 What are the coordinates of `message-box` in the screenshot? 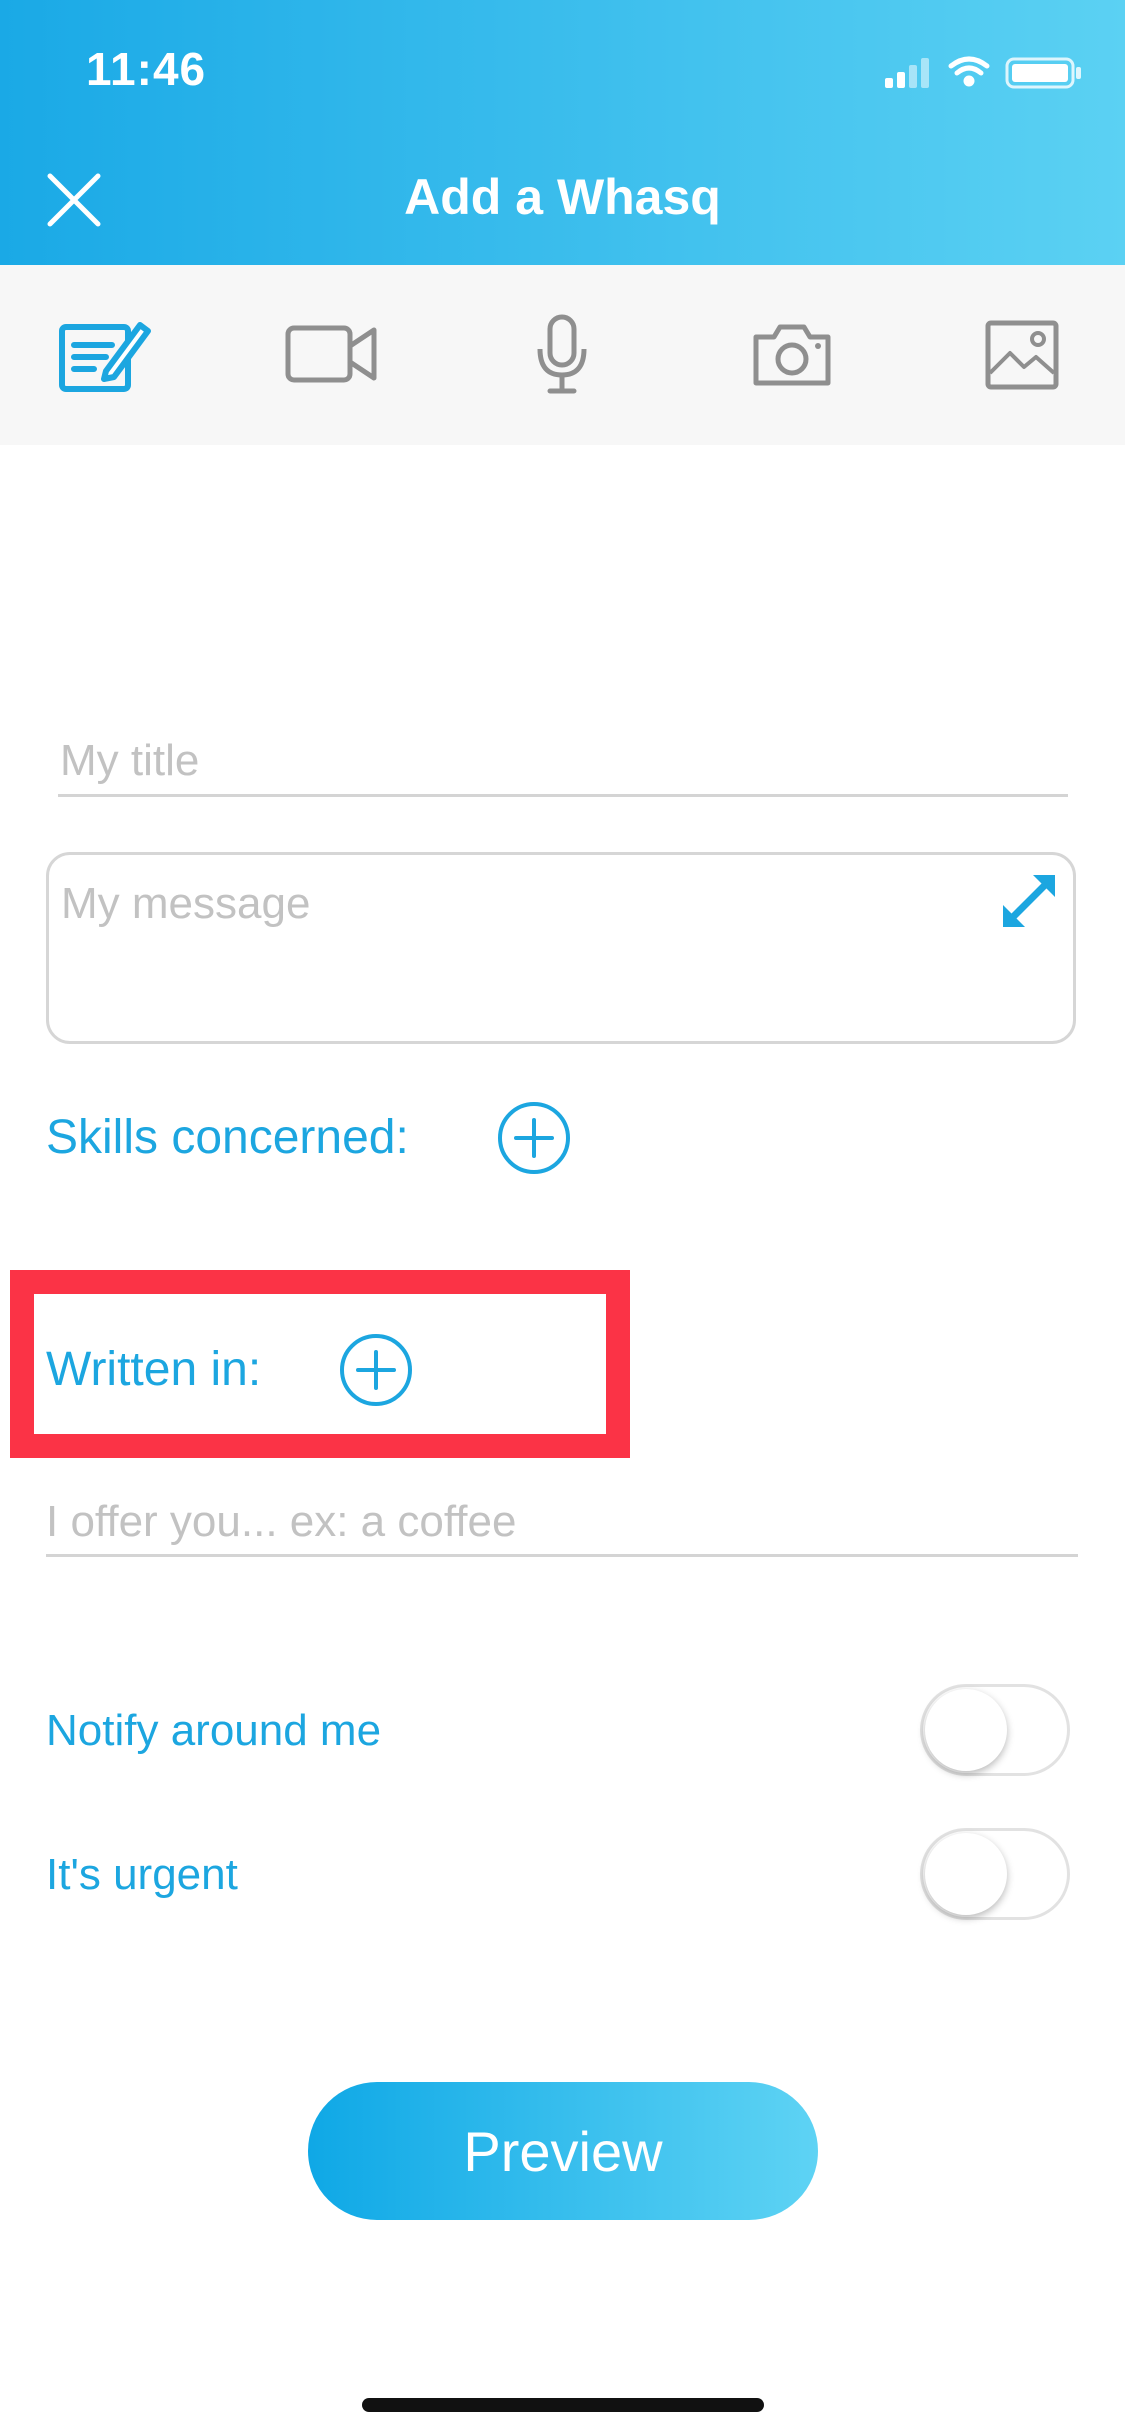 It's located at (561, 948).